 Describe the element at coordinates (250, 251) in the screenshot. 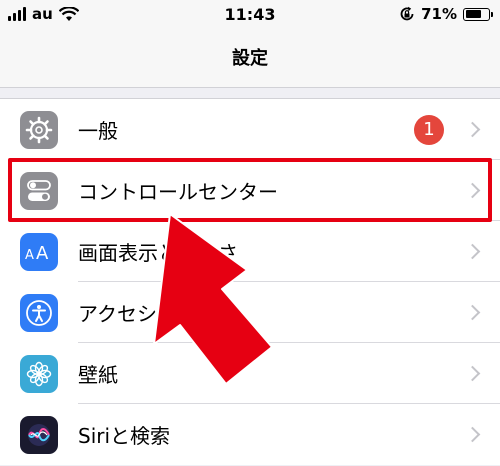

I see `settings-item-display-brightness: A A 画面表示と明るさ` at that location.